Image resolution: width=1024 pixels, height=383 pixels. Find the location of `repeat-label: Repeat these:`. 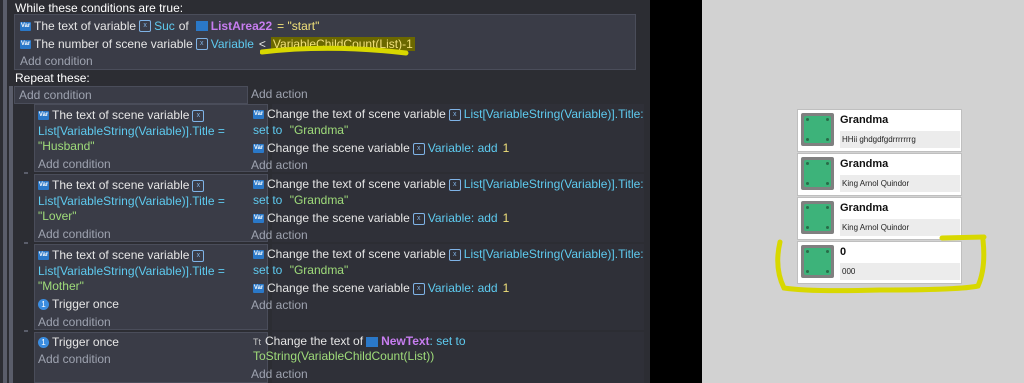

repeat-label: Repeat these: is located at coordinates (52, 78).